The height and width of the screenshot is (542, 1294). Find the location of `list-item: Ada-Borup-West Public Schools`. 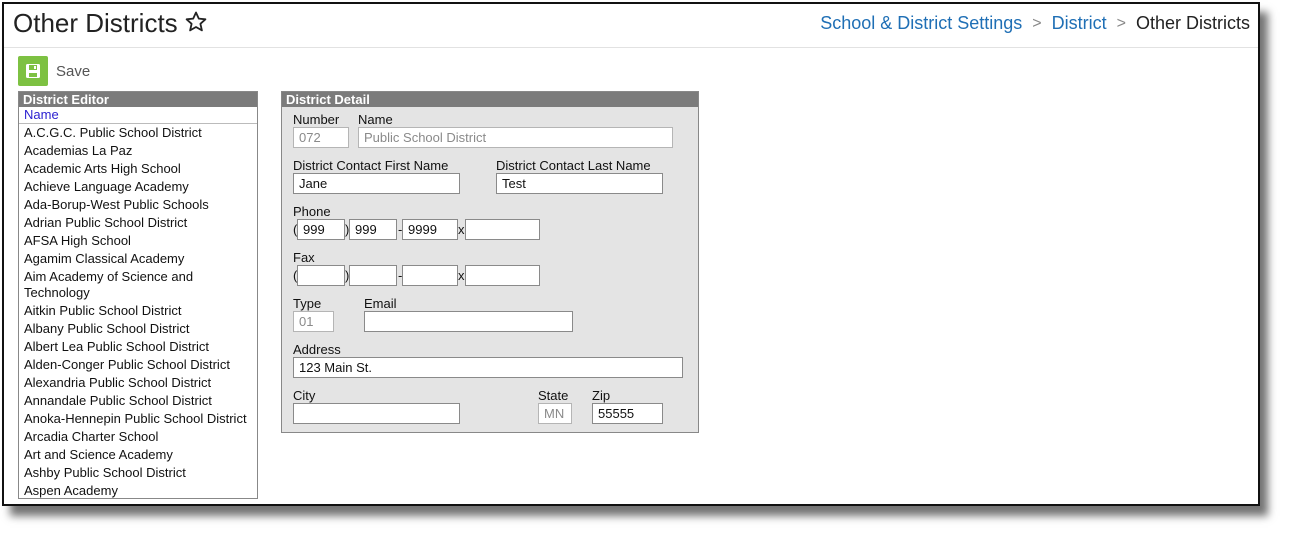

list-item: Ada-Borup-West Public Schools is located at coordinates (138, 205).